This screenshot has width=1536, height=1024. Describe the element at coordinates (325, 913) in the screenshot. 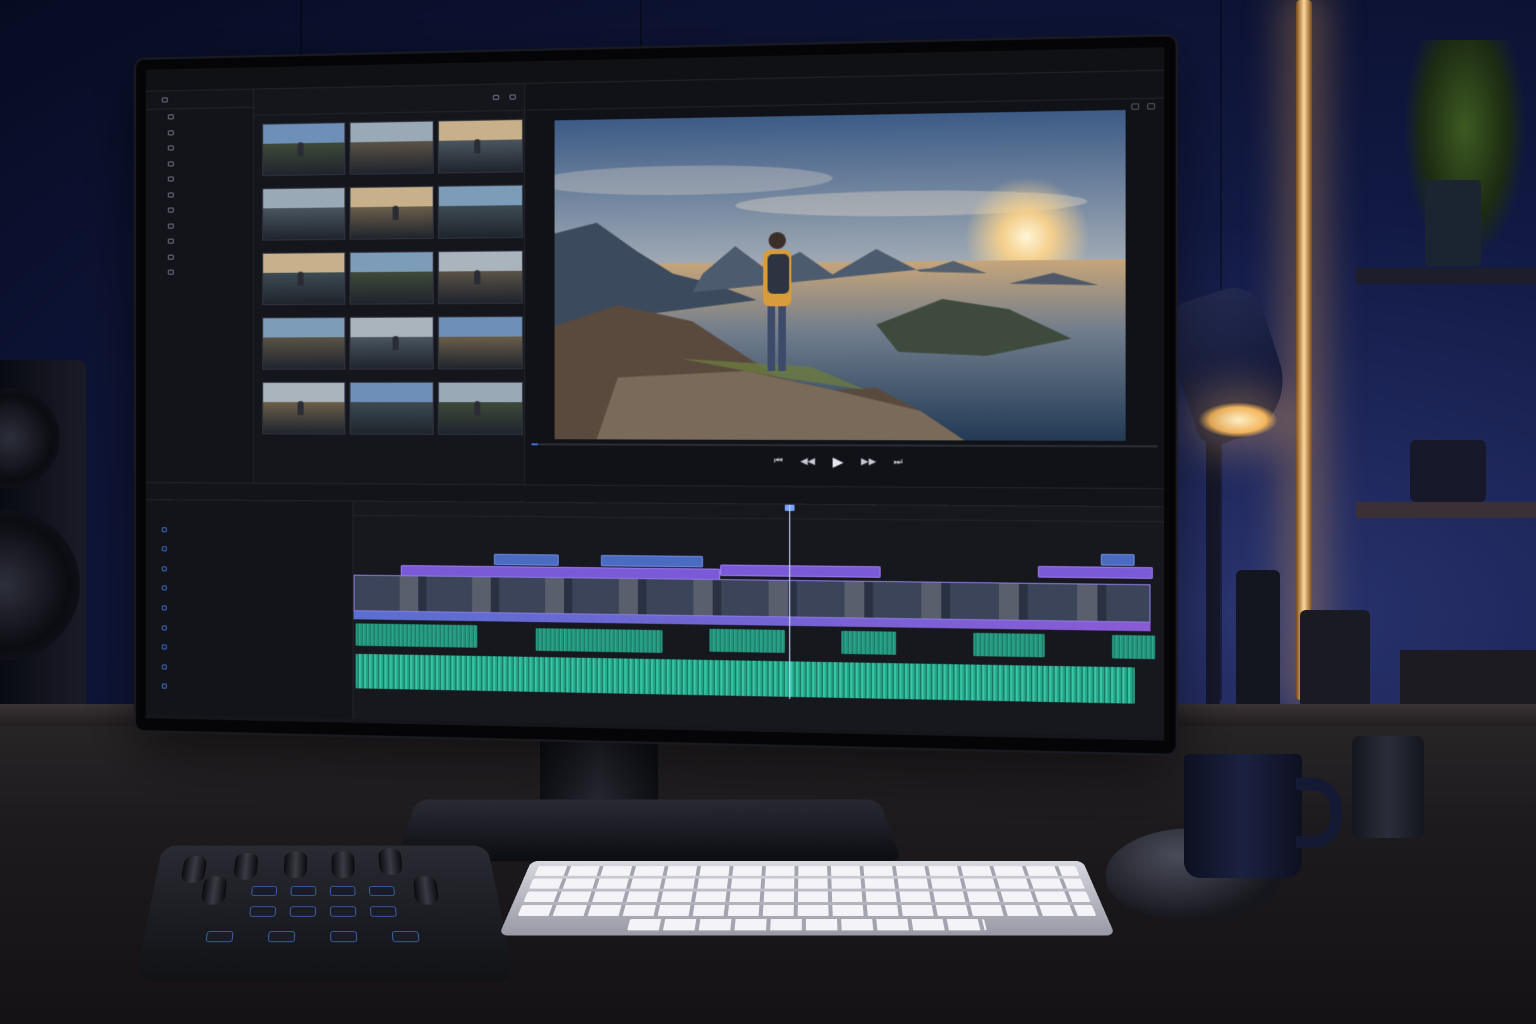

I see `editing-control-surface` at that location.